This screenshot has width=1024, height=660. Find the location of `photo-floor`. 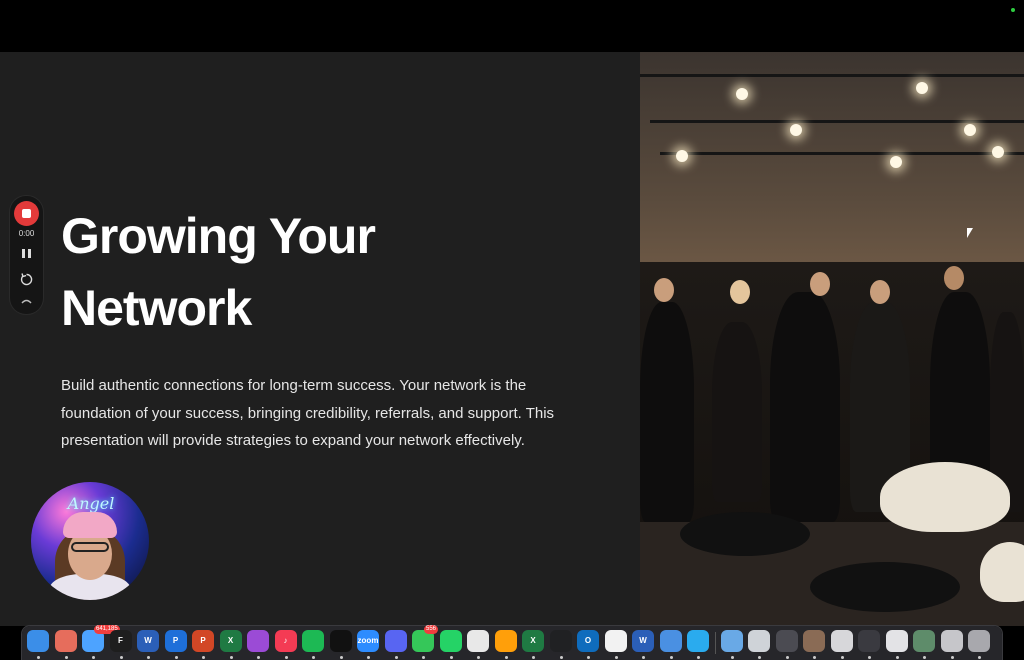

photo-floor is located at coordinates (832, 544).